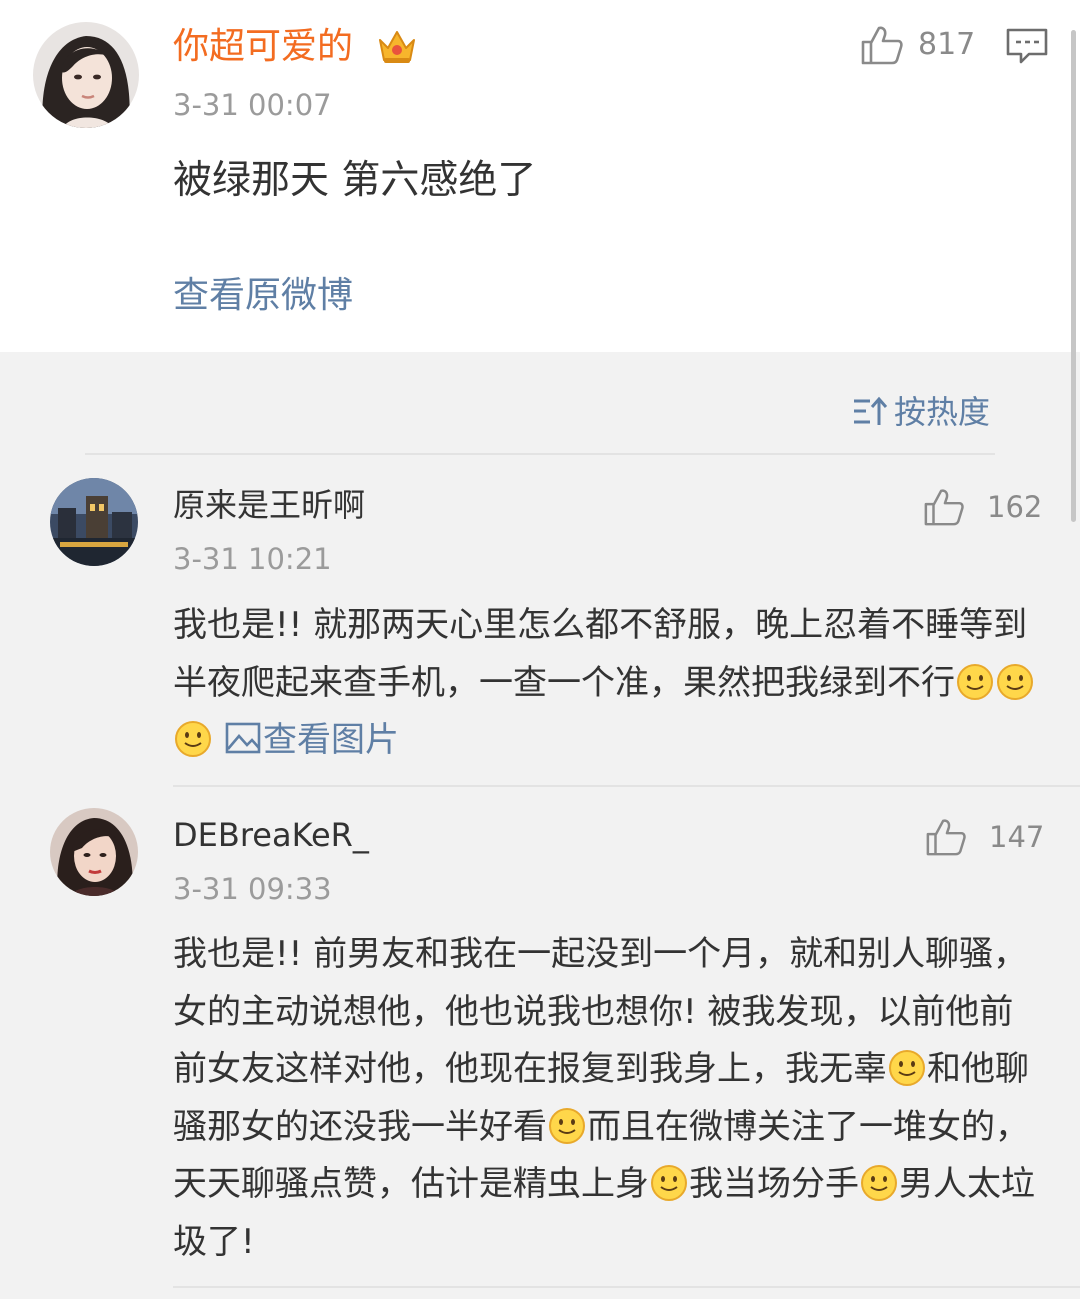  What do you see at coordinates (269, 505) in the screenshot?
I see `commenter-name: 原来是王昕啊` at bounding box center [269, 505].